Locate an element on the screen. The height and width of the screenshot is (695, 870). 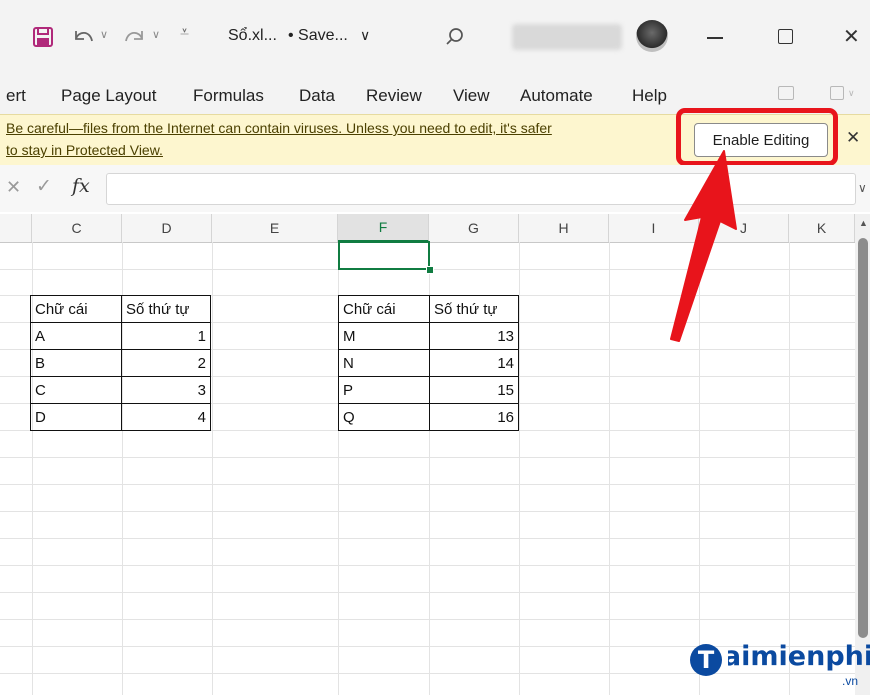
tab-insert: ert is located at coordinates (16, 96).